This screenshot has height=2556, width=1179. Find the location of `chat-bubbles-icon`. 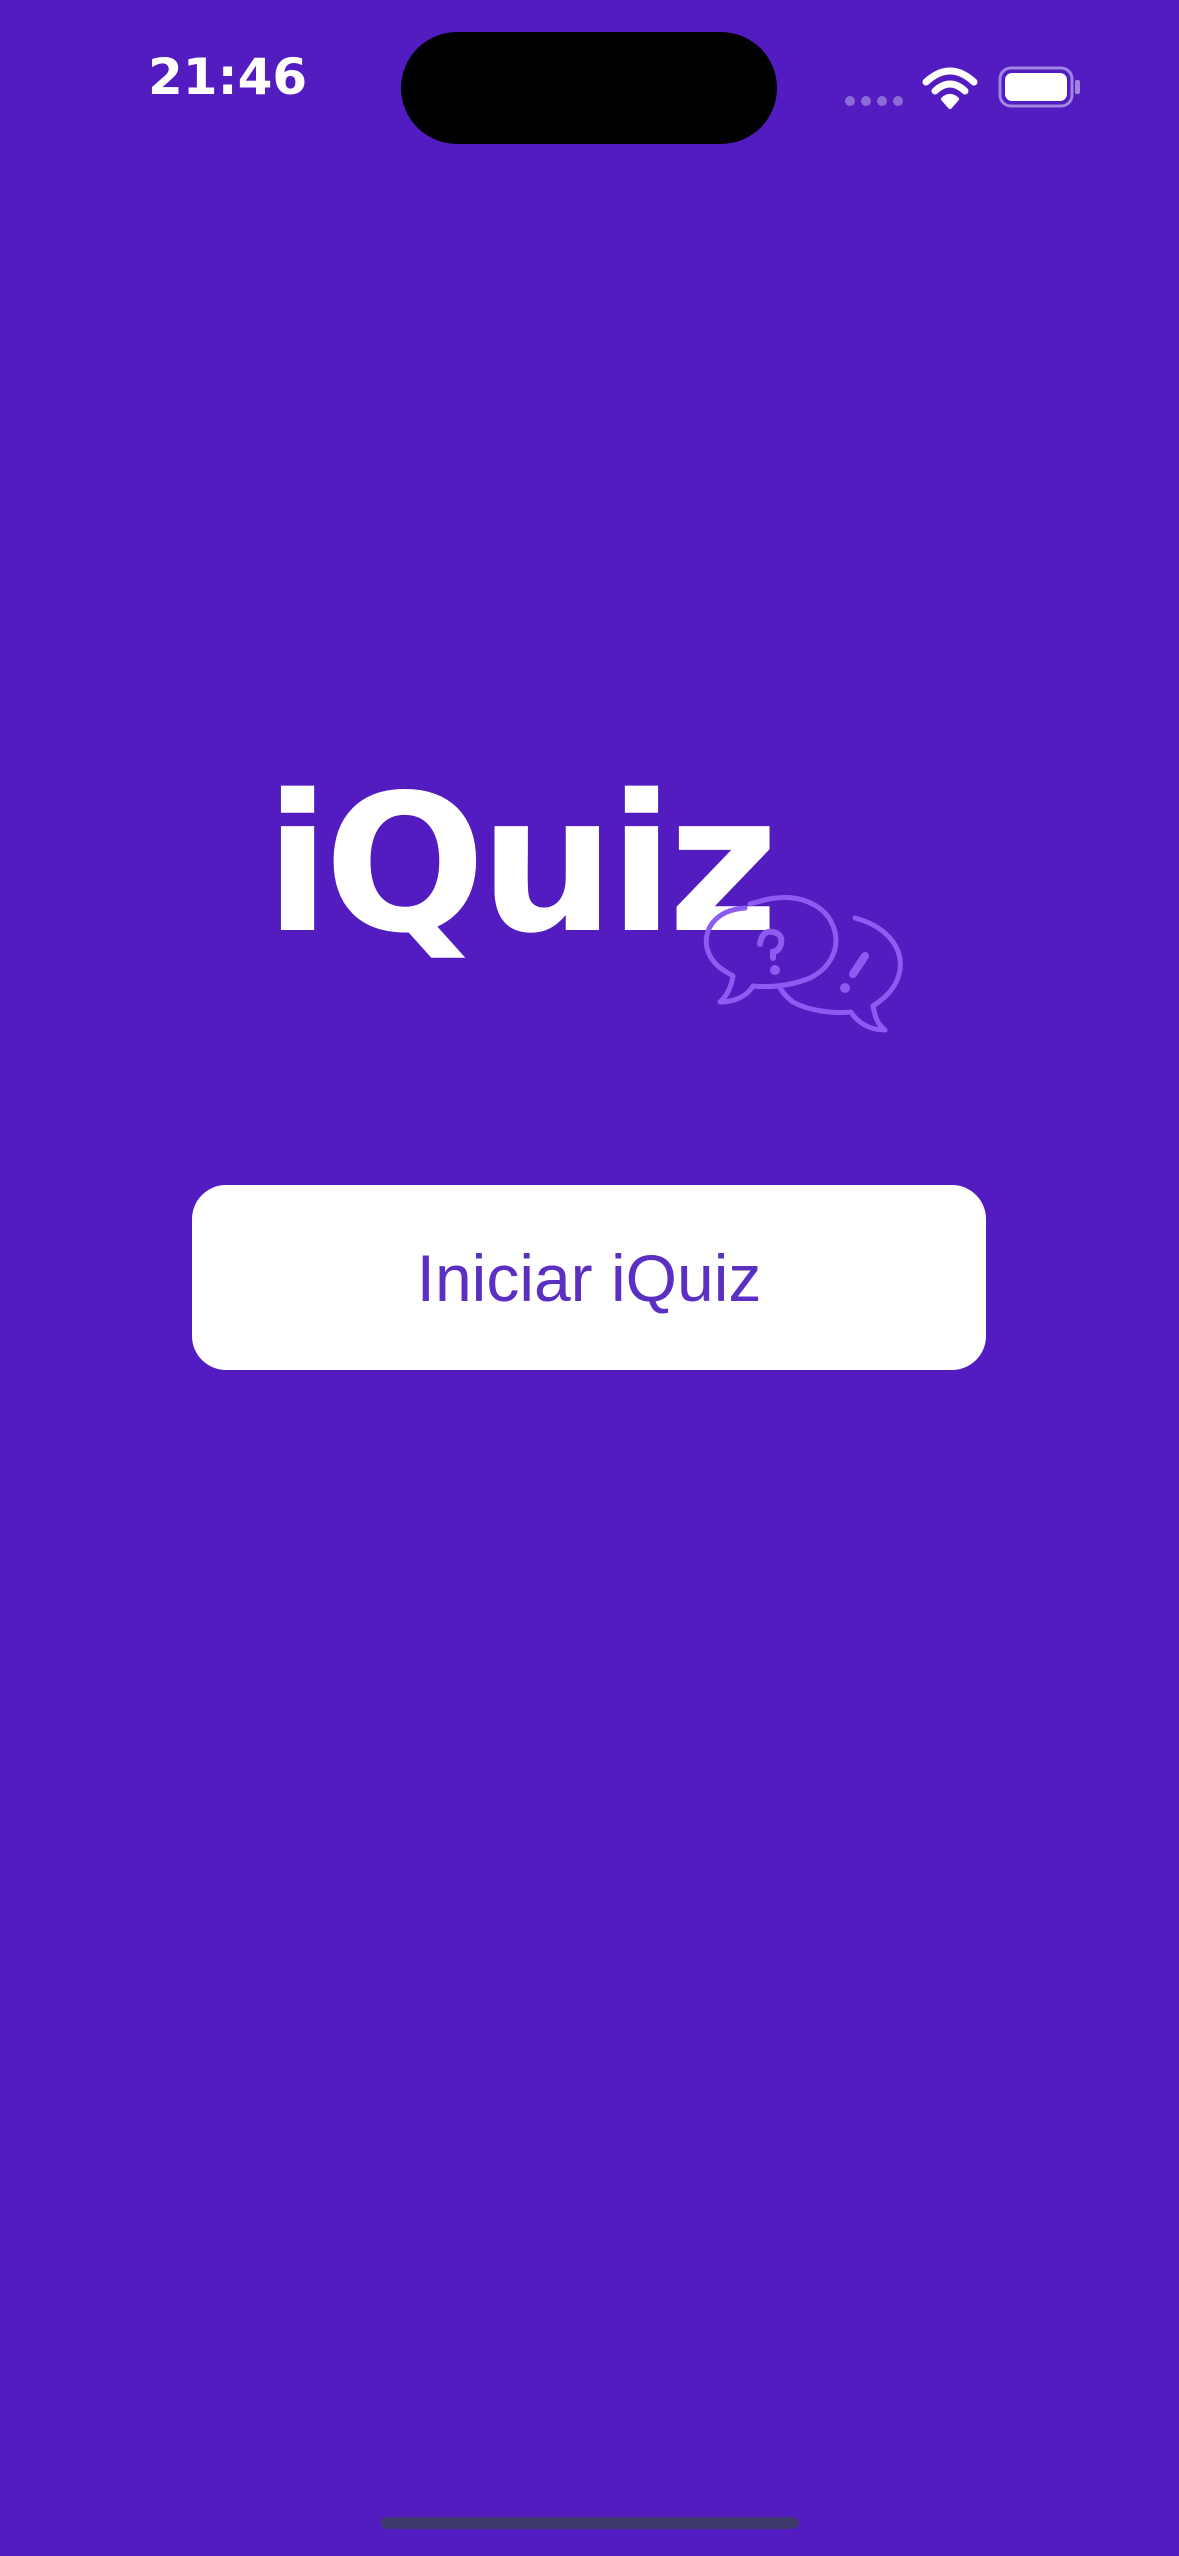

chat-bubbles-icon is located at coordinates (803, 964).